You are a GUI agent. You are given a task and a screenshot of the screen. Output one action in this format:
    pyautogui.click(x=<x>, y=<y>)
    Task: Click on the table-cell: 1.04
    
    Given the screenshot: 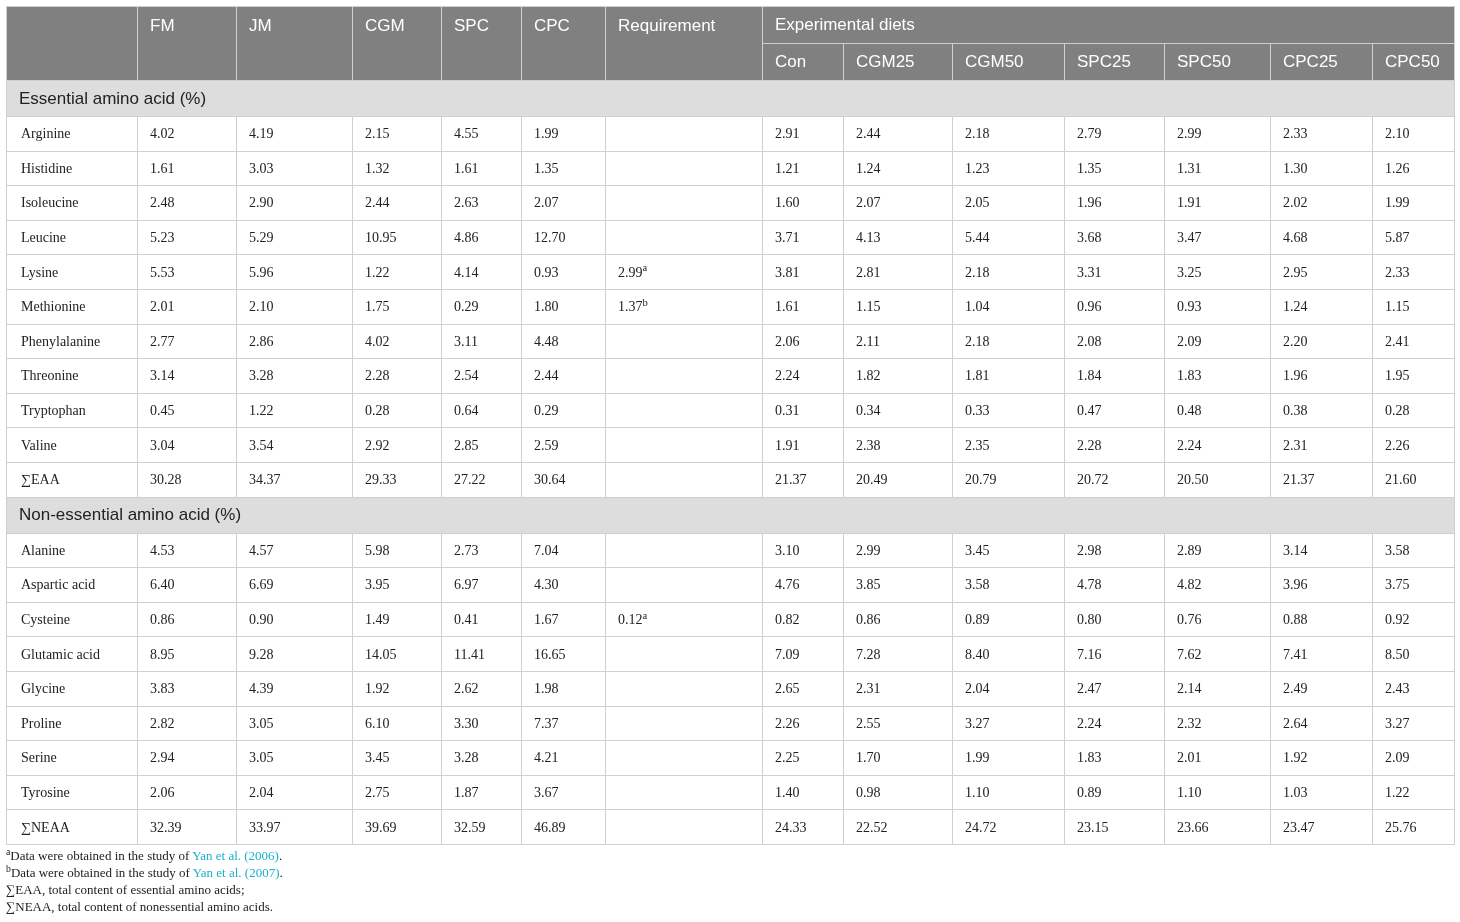 What is the action you would take?
    pyautogui.click(x=1008, y=307)
    